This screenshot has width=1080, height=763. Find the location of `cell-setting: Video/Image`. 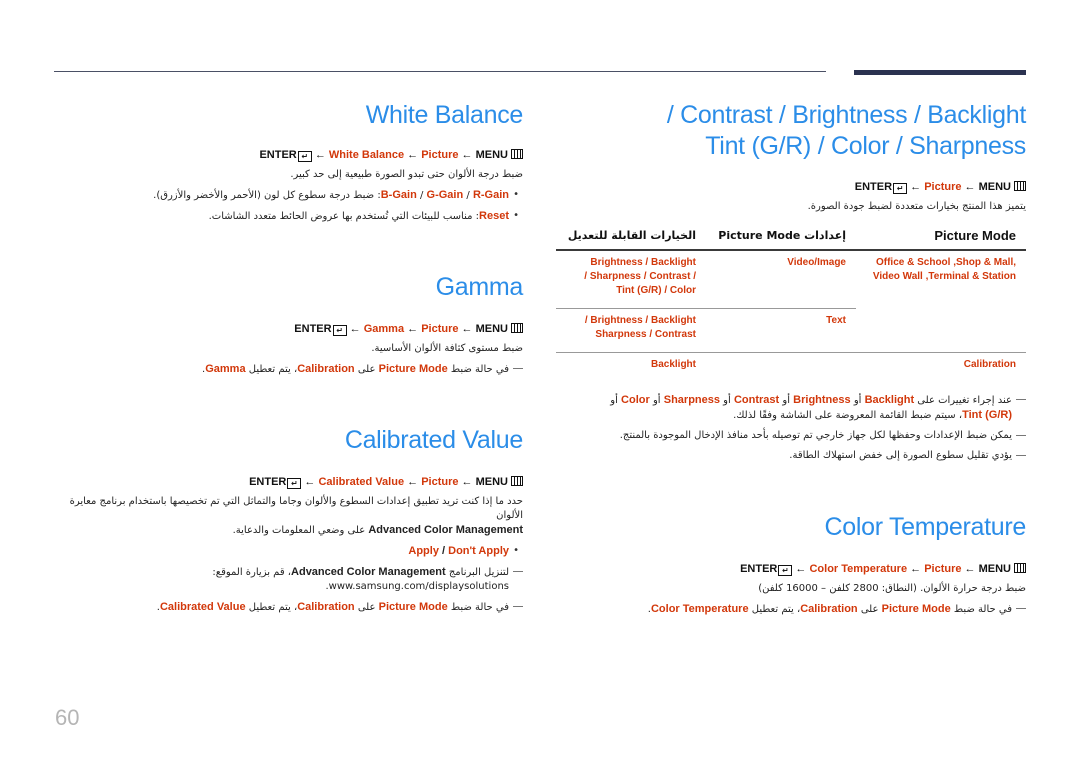

cell-setting: Video/Image is located at coordinates (781, 279).